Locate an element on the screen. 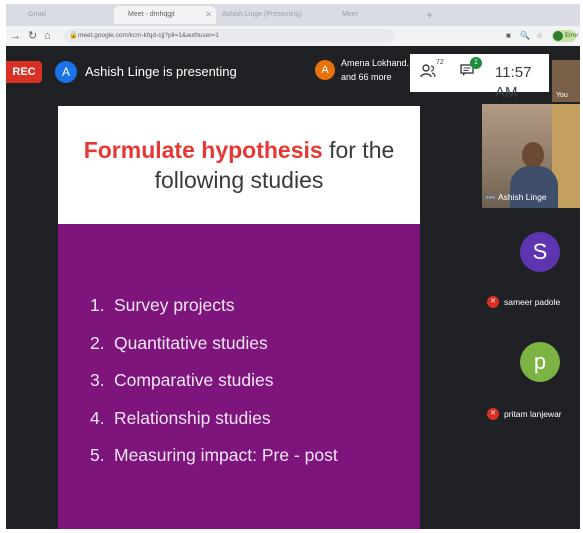 Image resolution: width=583 pixels, height=533 pixels. meeting-clock: 11:57 AM is located at coordinates (513, 82).